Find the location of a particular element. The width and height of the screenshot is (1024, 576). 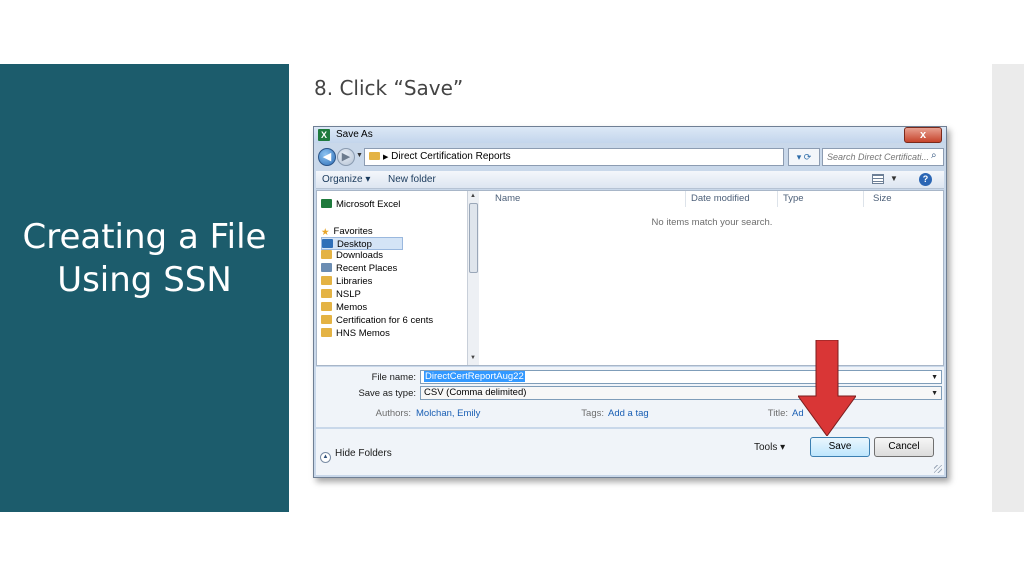

tags-label: Tags: is located at coordinates (592, 413).